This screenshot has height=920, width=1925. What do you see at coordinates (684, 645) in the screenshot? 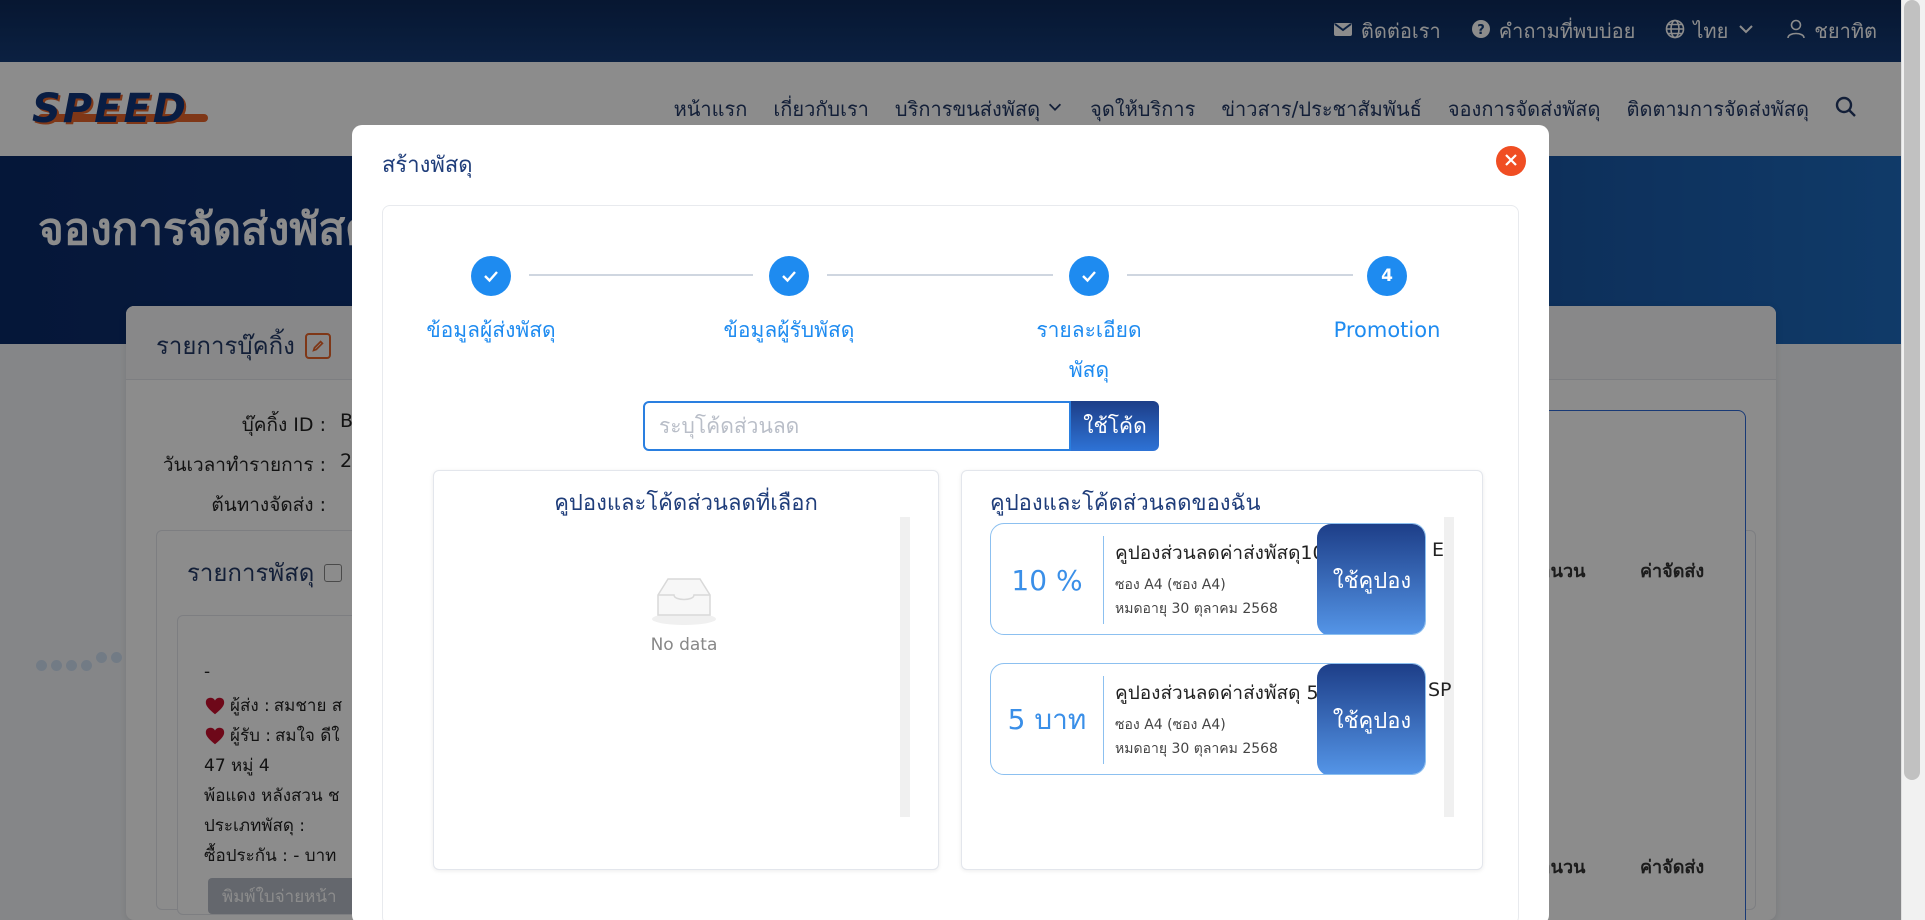
I see `empty-text: No data` at bounding box center [684, 645].